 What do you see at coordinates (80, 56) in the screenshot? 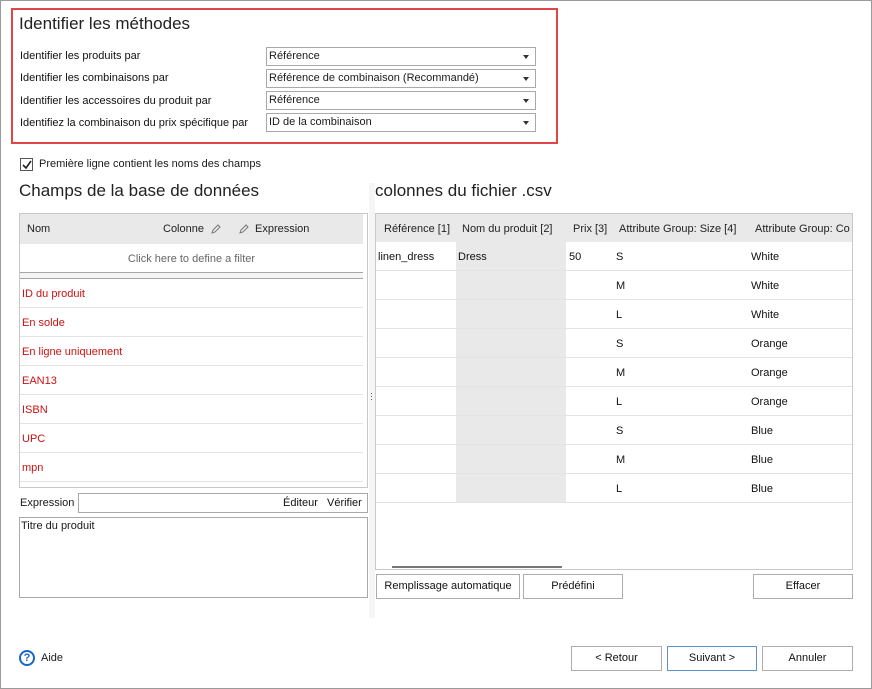
I see `products-id-label: Identifier les produits par` at bounding box center [80, 56].